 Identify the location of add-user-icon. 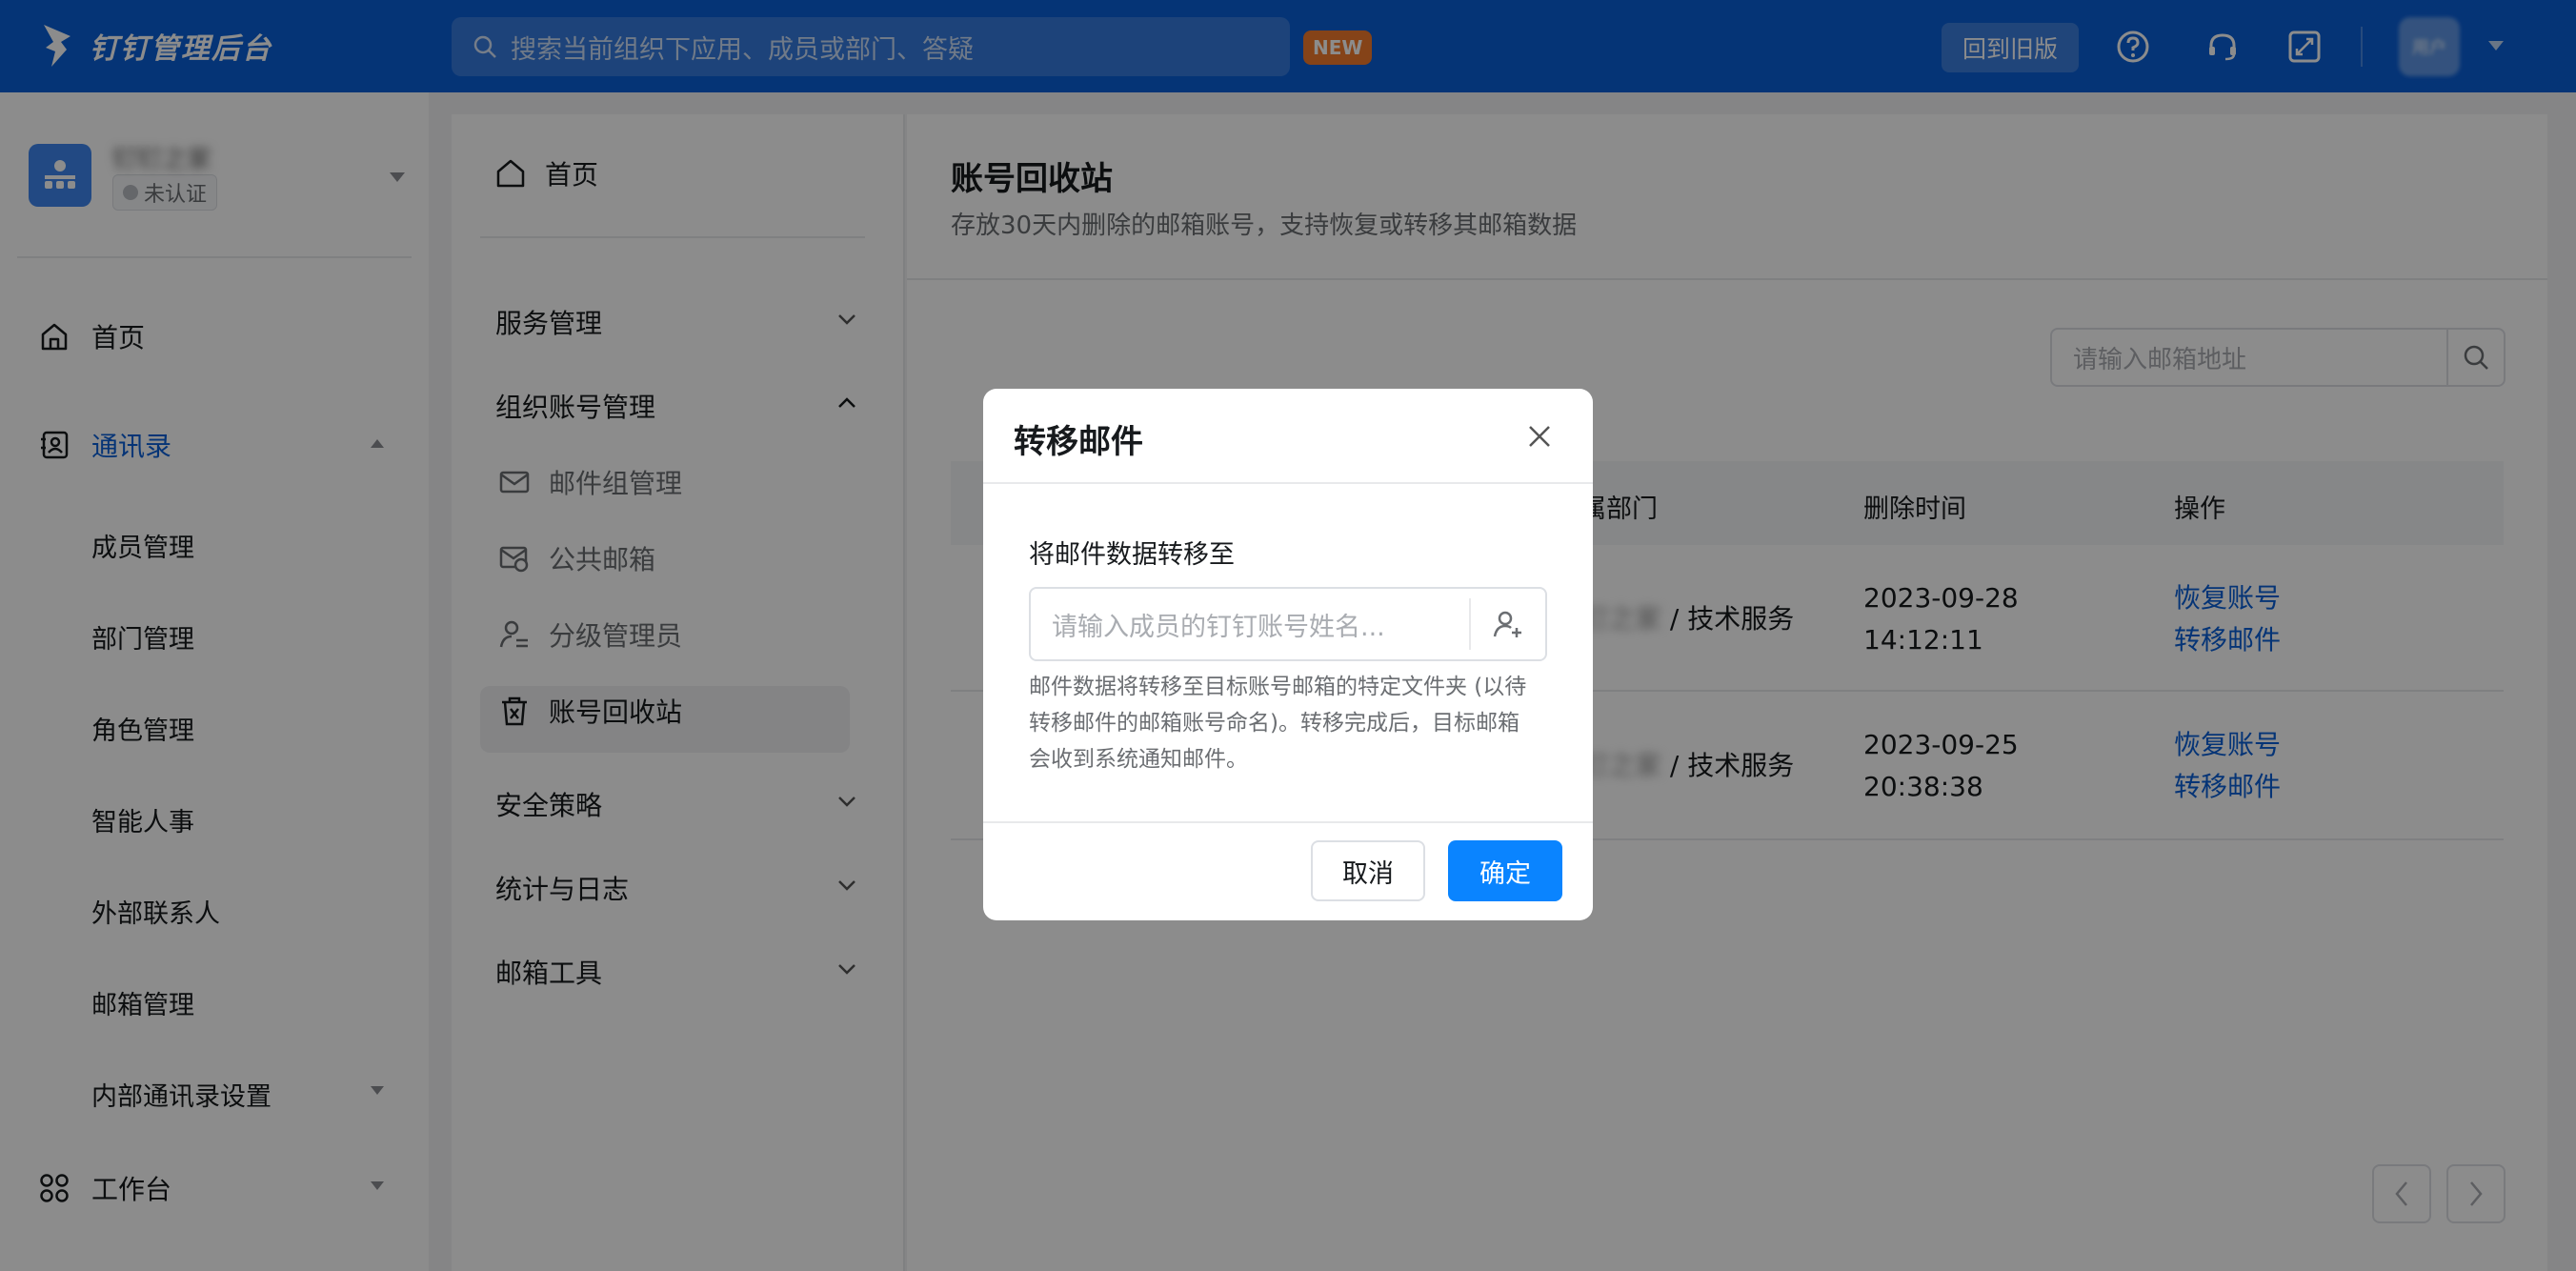
(1507, 624).